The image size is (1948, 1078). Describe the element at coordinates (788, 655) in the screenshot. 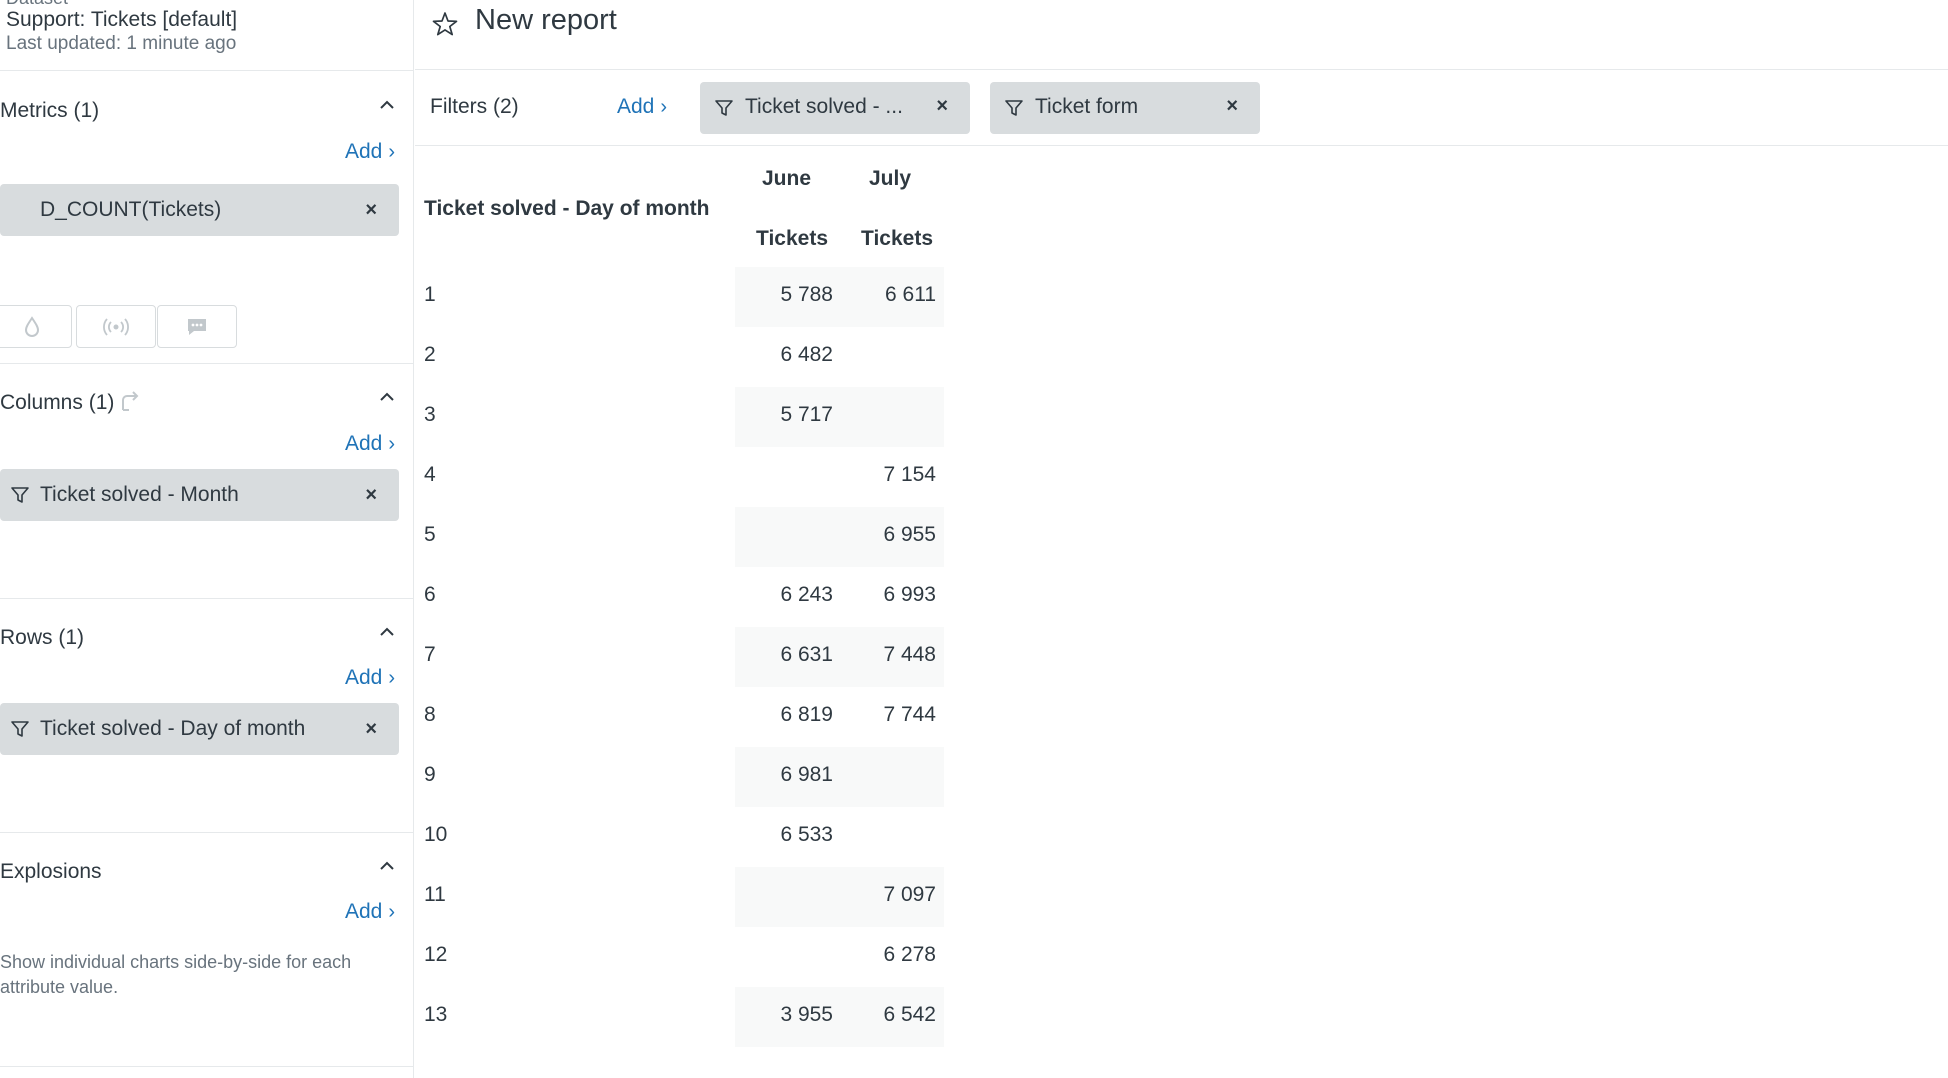

I see `table-cell-june: 6 631` at that location.